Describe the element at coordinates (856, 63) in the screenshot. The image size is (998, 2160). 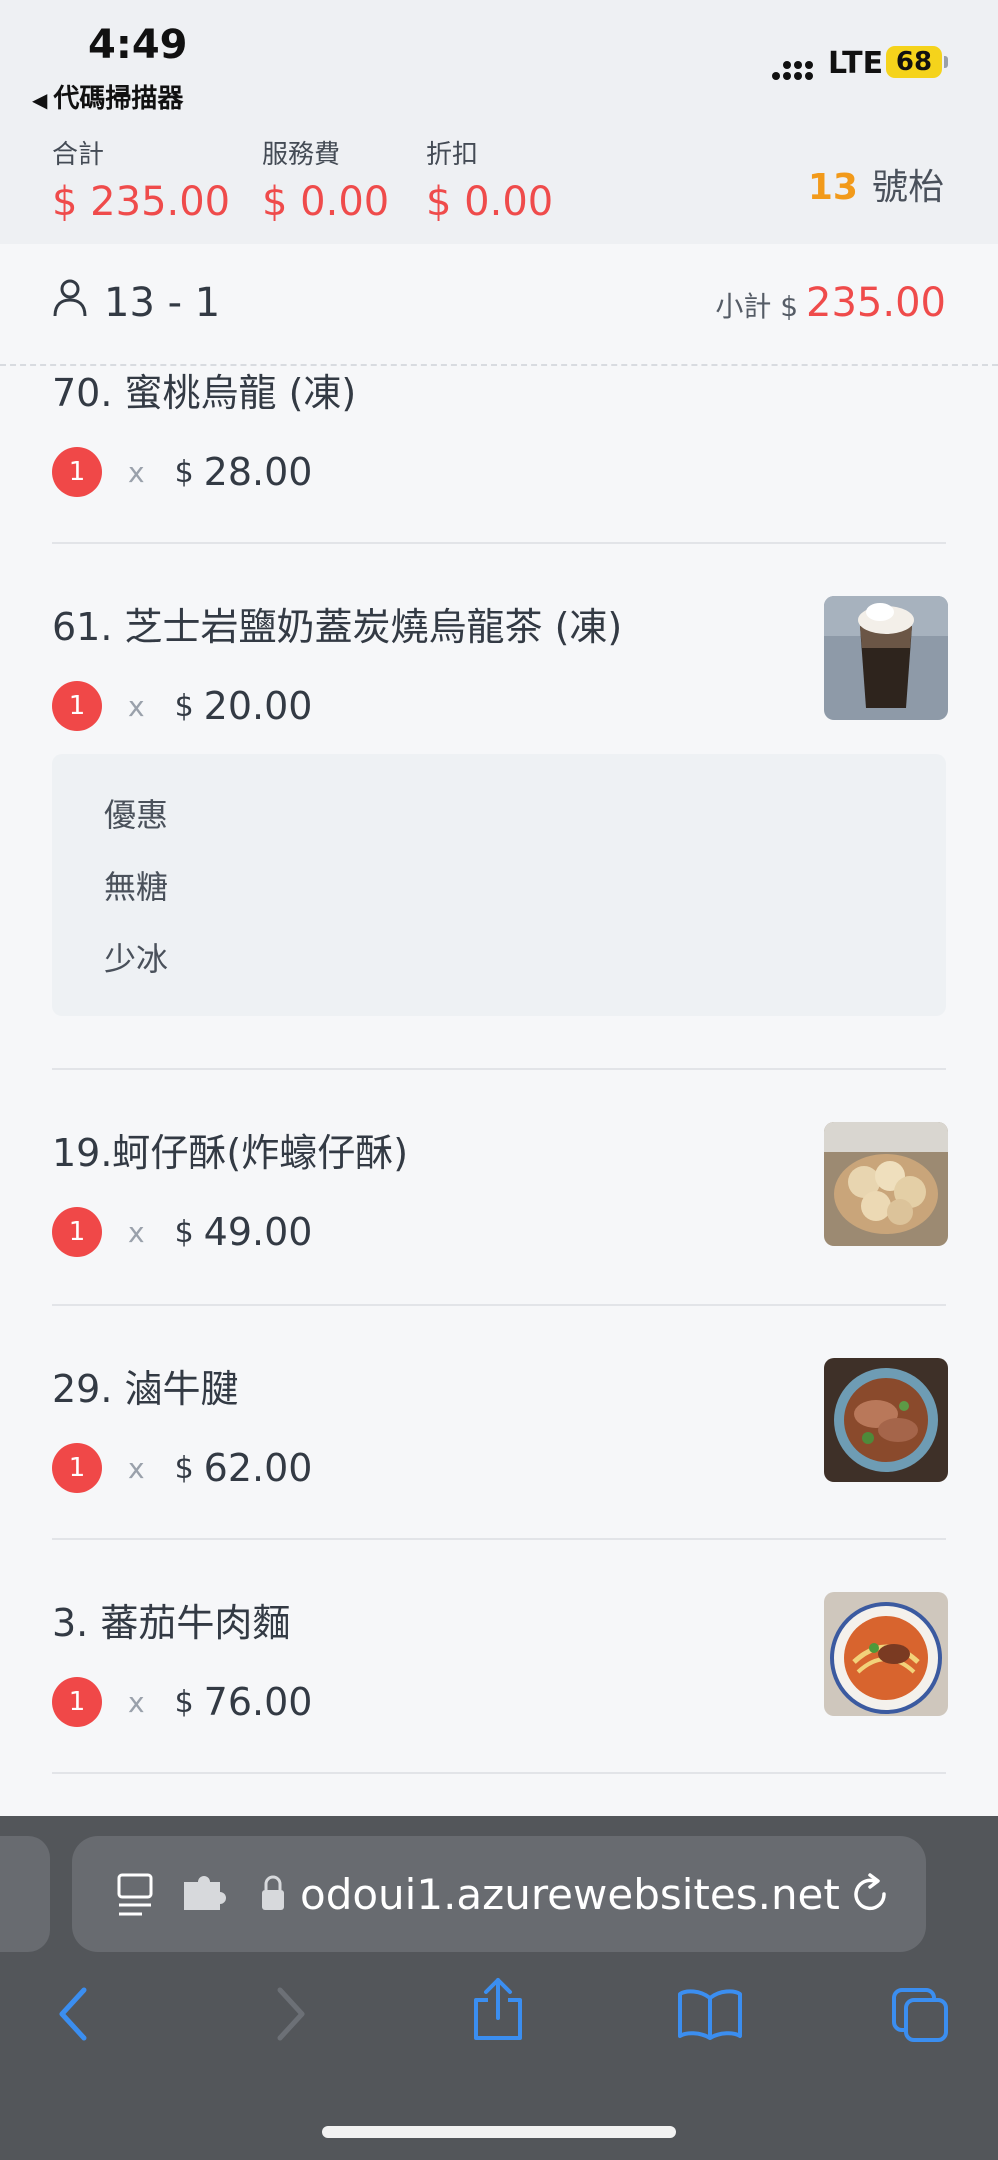
I see `network-type: LTE` at that location.